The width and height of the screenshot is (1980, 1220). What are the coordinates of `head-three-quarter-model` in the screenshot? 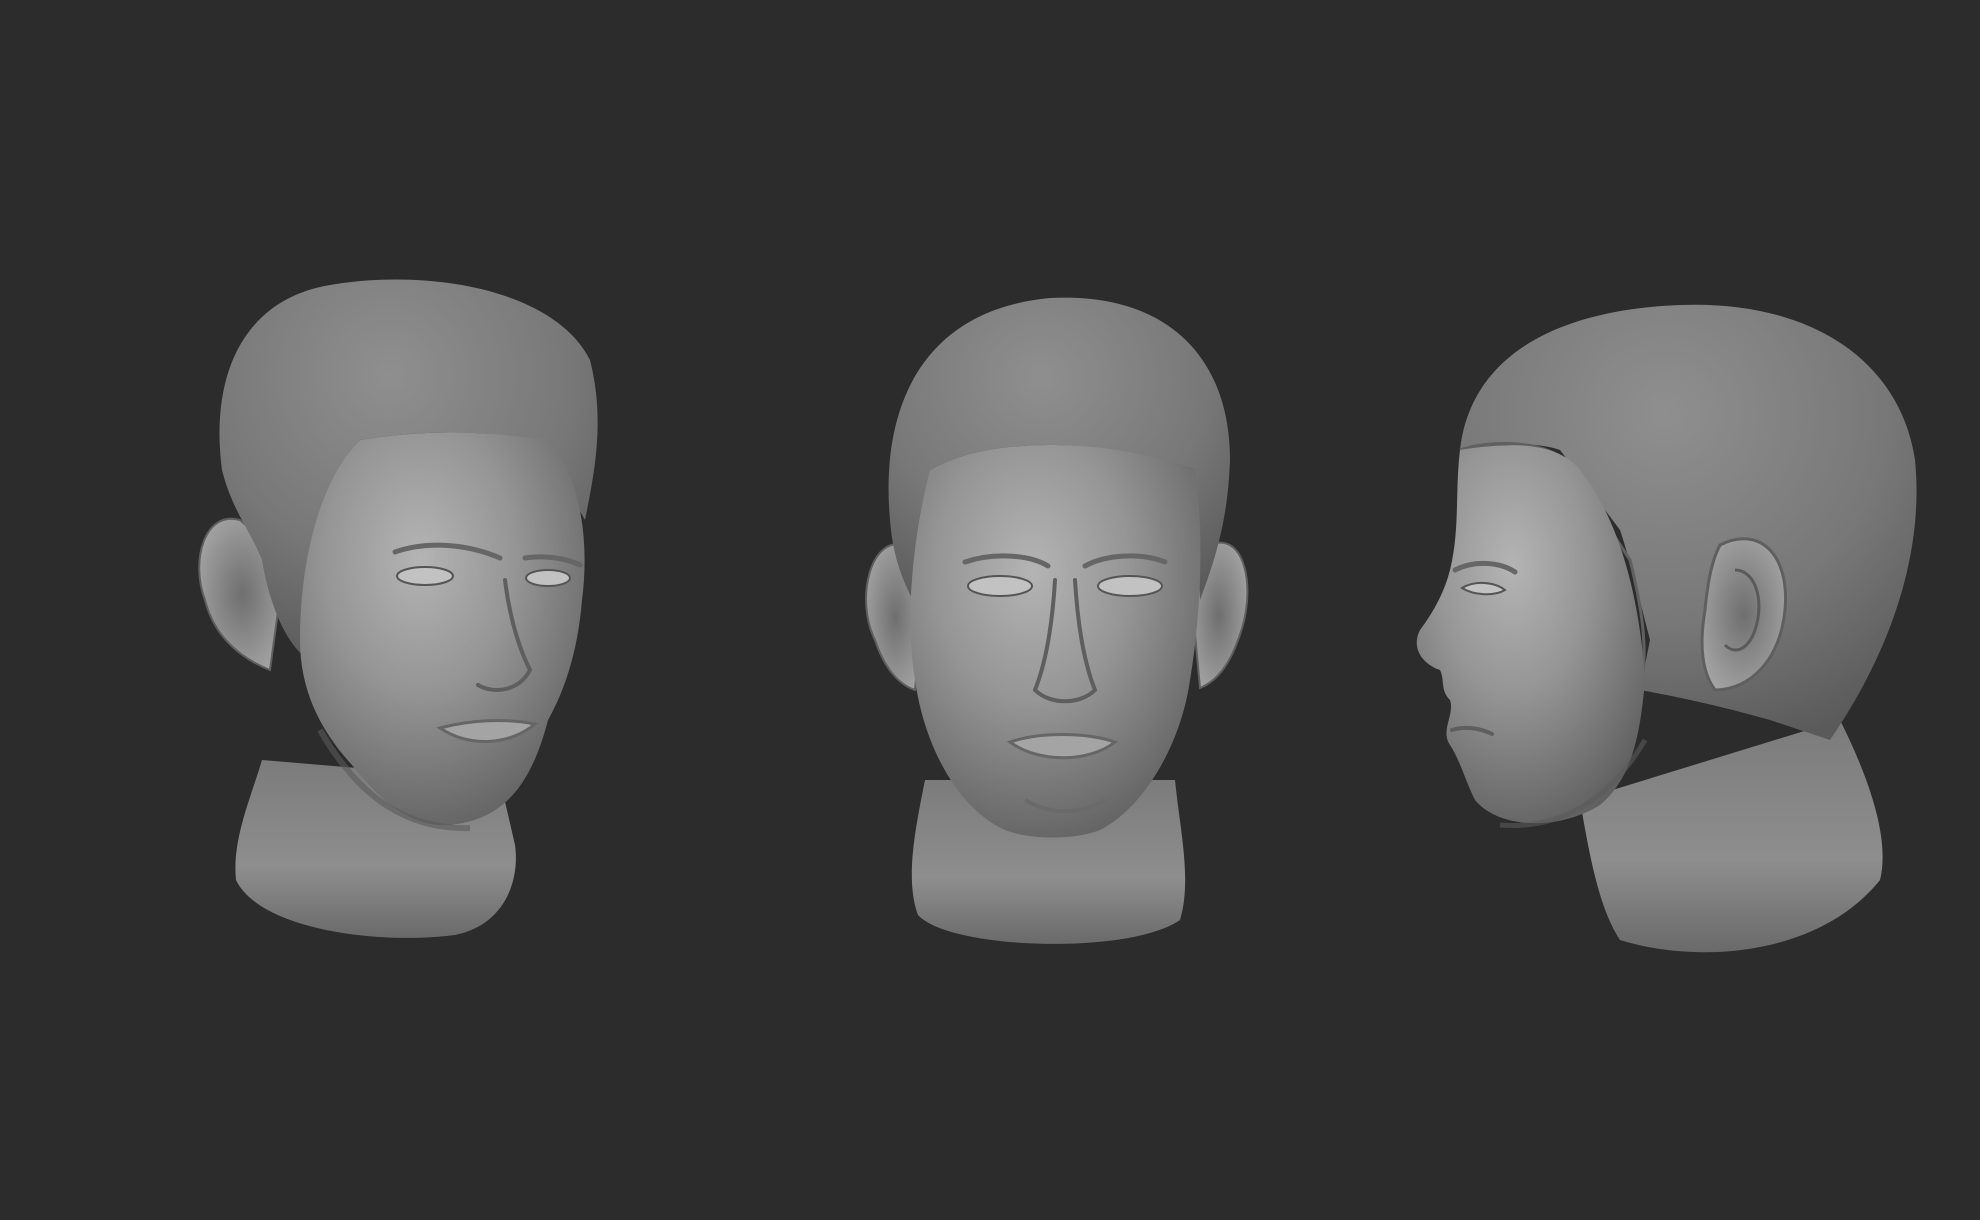 It's located at (398, 608).